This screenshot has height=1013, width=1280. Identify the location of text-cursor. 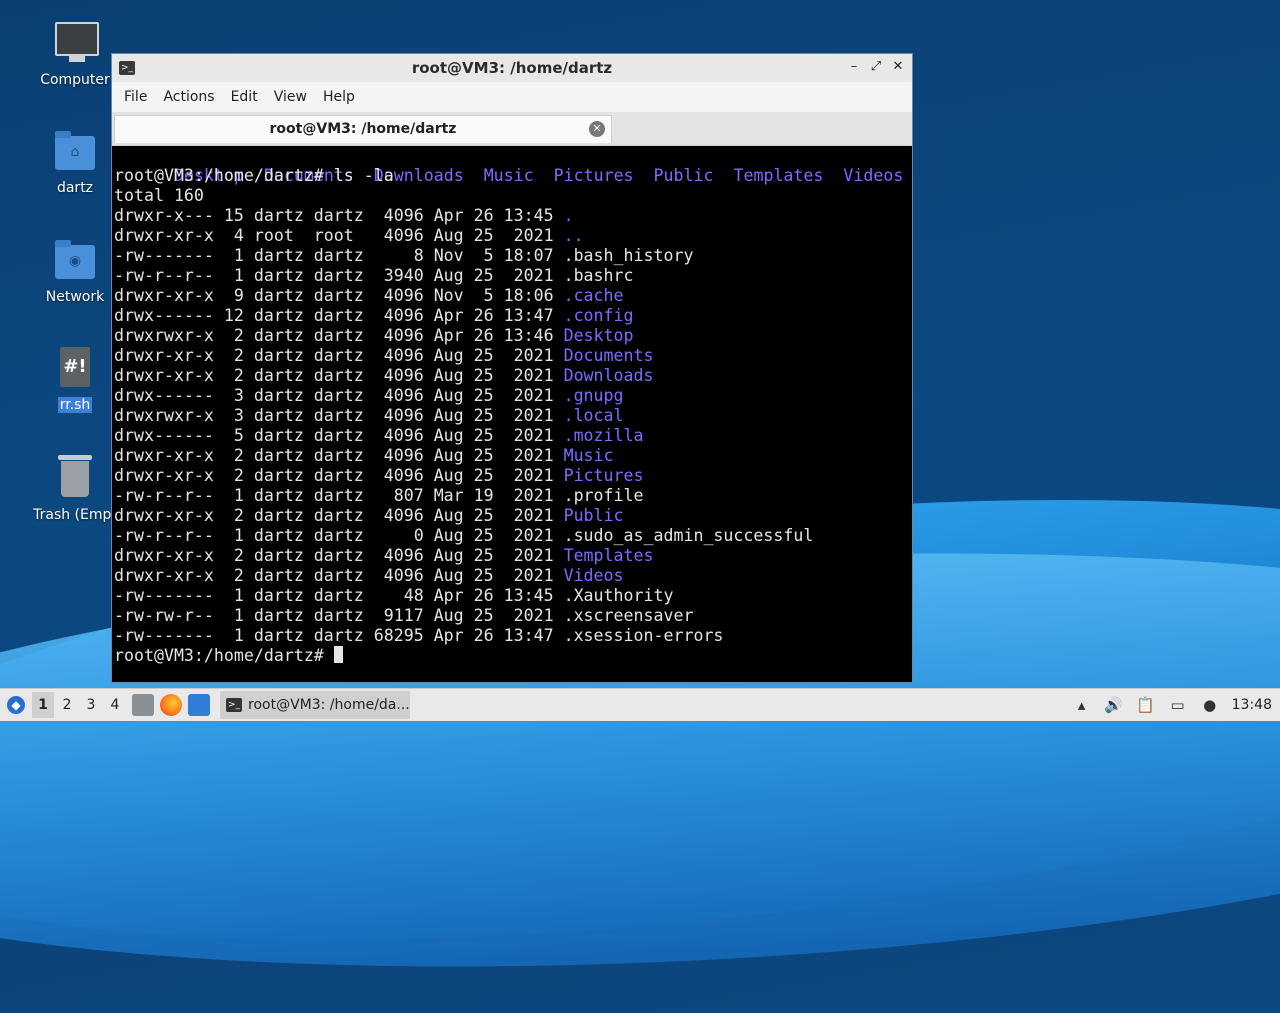
(338, 654).